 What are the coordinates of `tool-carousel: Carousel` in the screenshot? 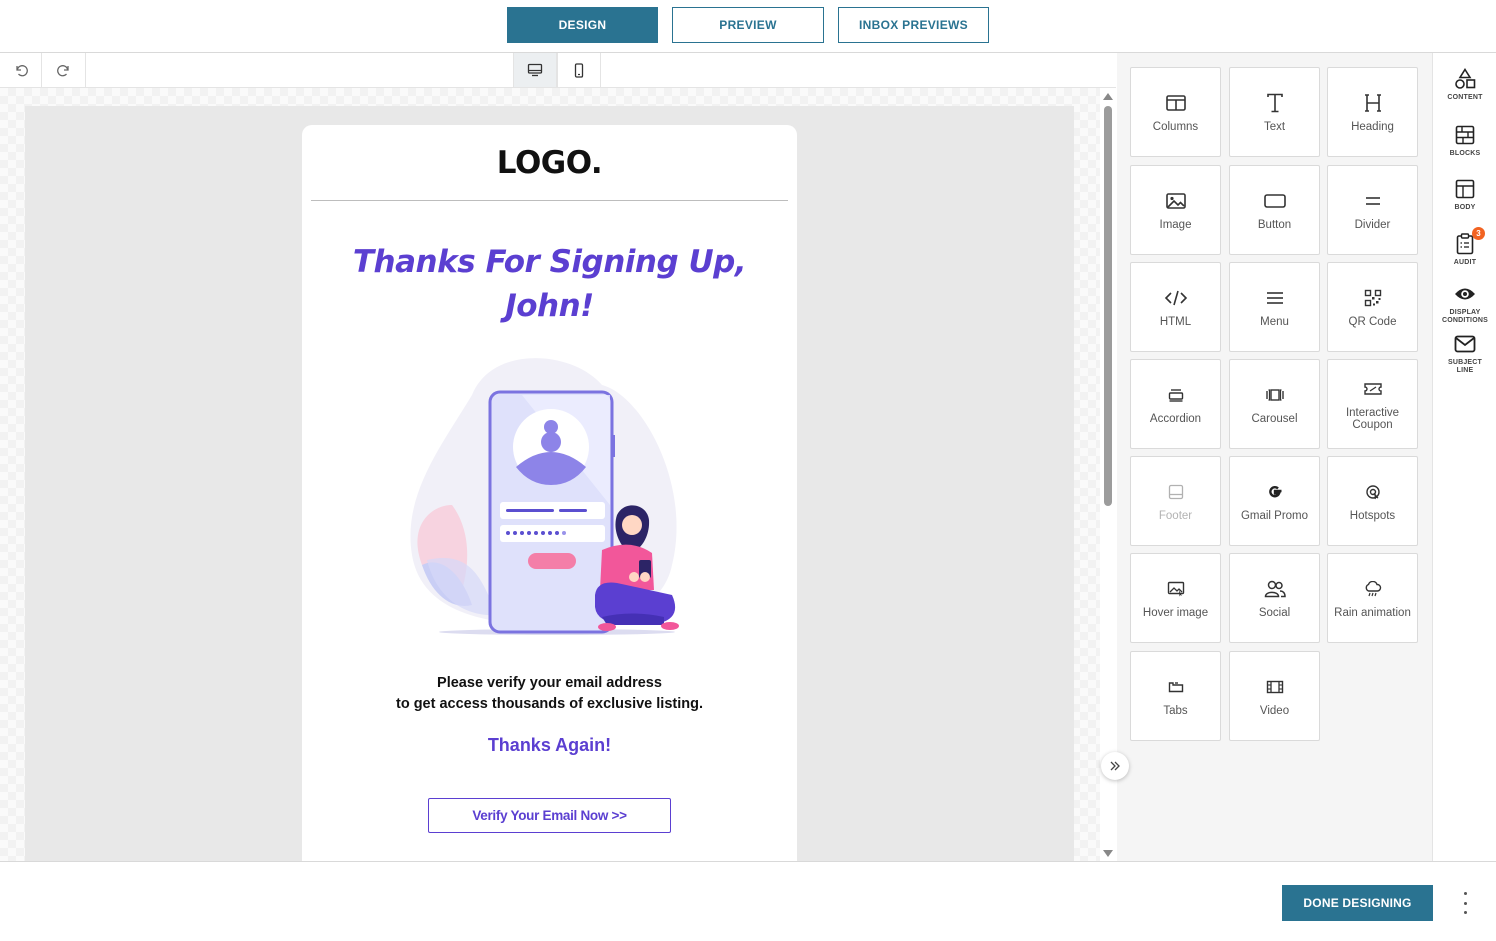 It's located at (1274, 404).